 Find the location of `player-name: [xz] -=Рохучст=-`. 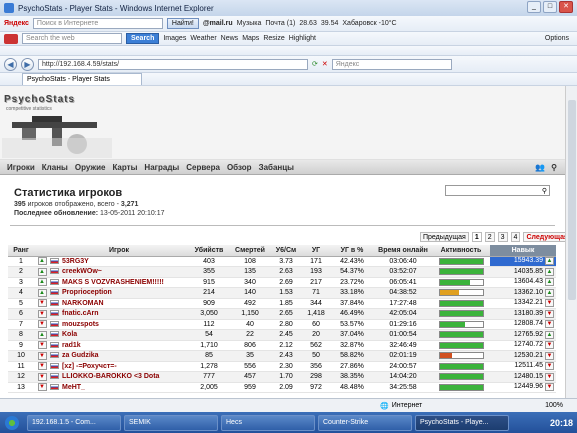

player-name: [xz] -=Рохучст=- is located at coordinates (89, 366).